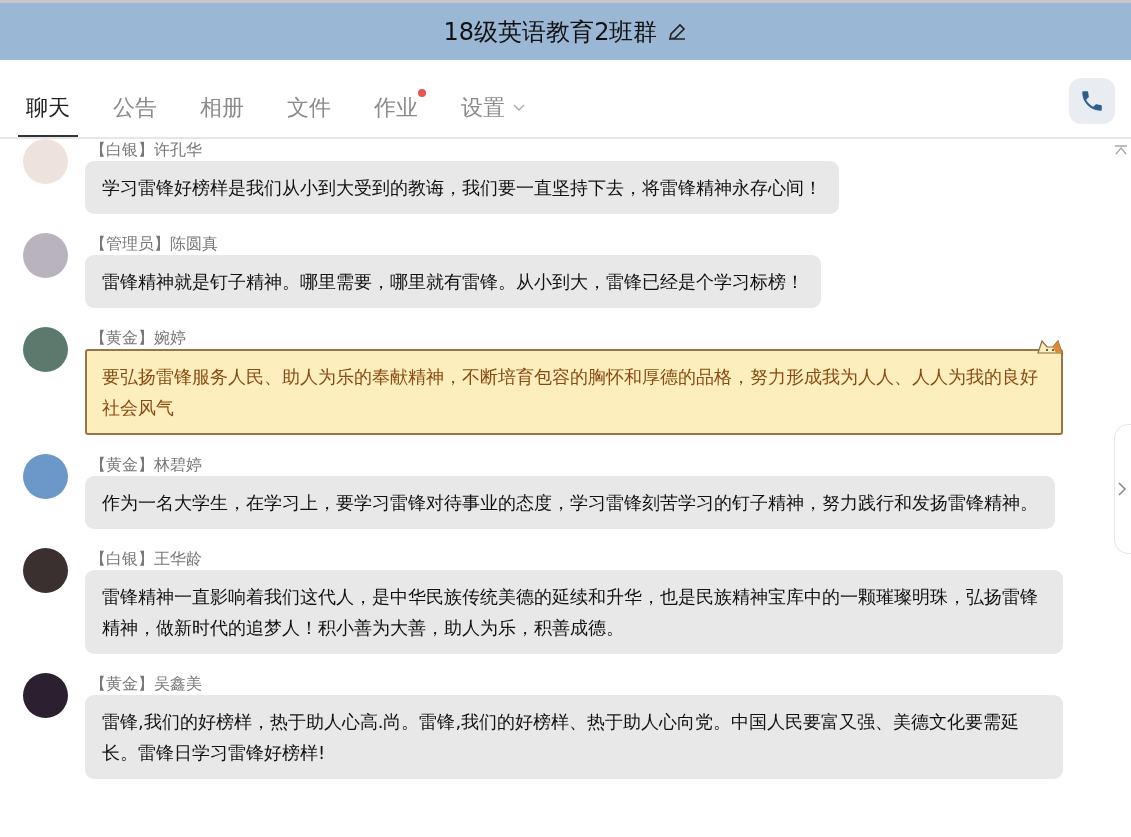 The width and height of the screenshot is (1131, 837). What do you see at coordinates (146, 684) in the screenshot?
I see `sender-name: 【黄金】吴鑫美` at bounding box center [146, 684].